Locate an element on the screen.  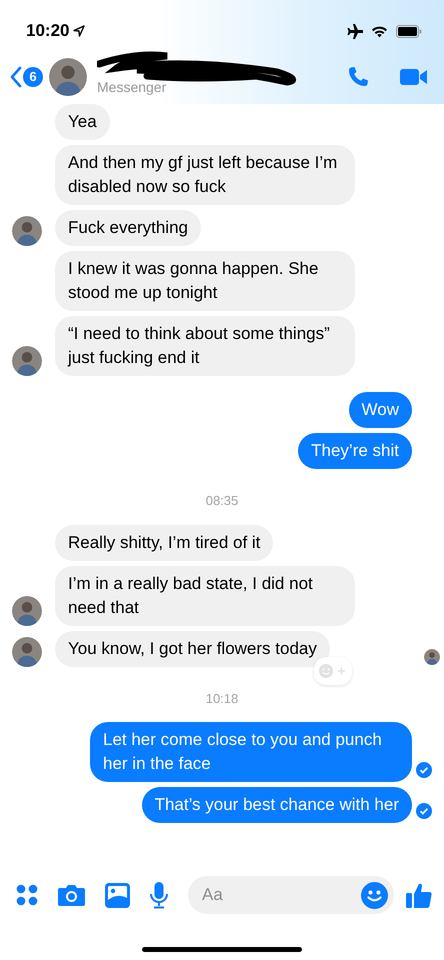
message-bubble: Yea is located at coordinates (82, 122).